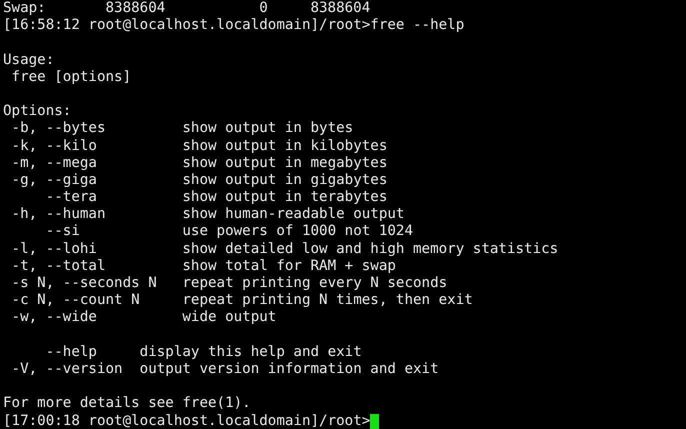 The width and height of the screenshot is (686, 429). What do you see at coordinates (28, 60) in the screenshot?
I see `terminal-line: Usage:` at bounding box center [28, 60].